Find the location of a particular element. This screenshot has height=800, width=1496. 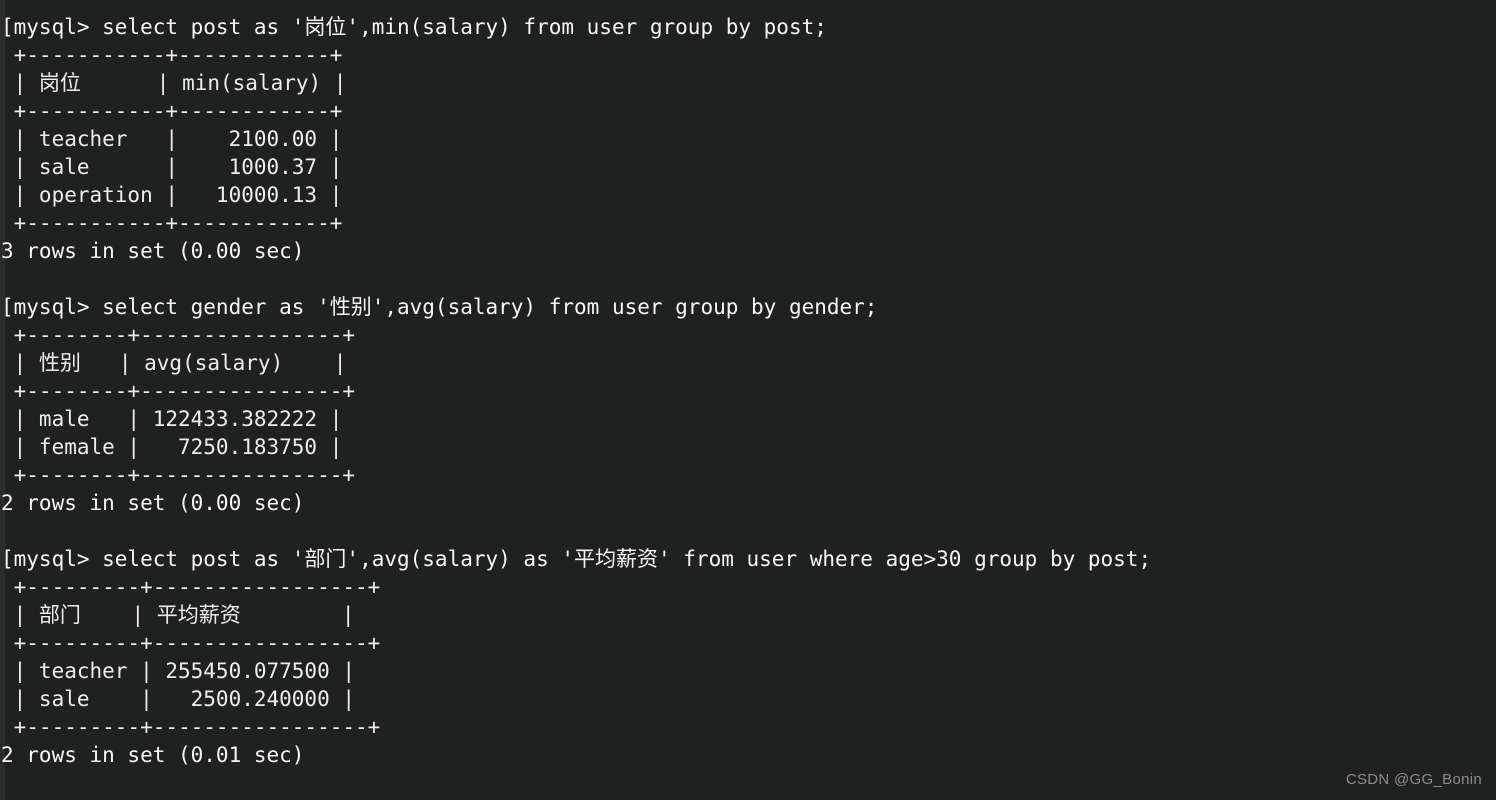

result-status: 2 rows in set (0.01 sec) is located at coordinates (153, 755).